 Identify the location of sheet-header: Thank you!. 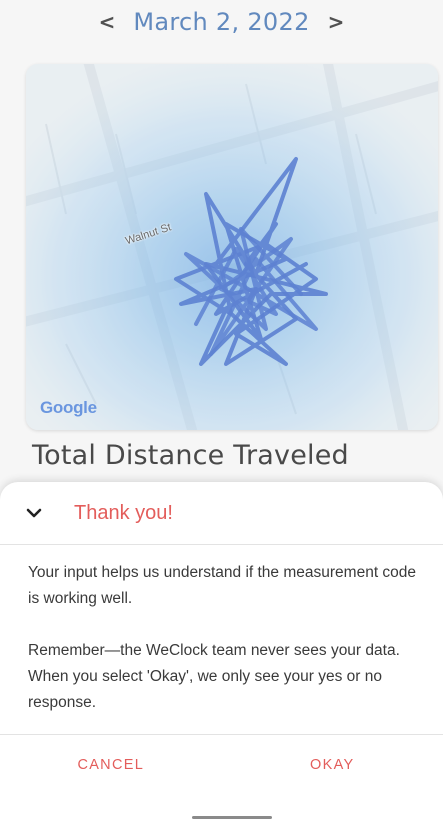
(221, 513).